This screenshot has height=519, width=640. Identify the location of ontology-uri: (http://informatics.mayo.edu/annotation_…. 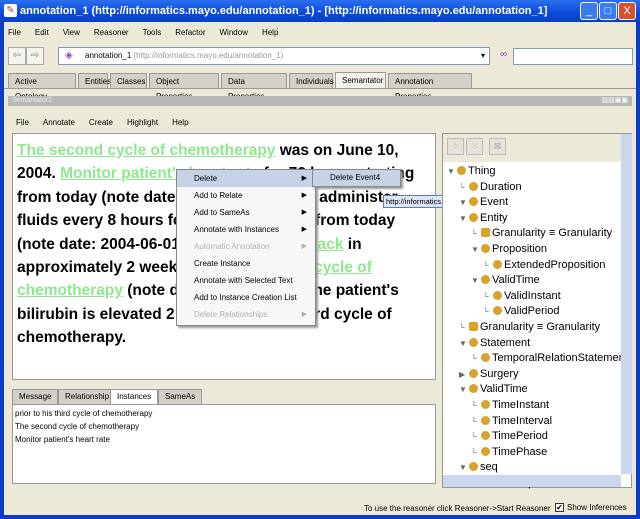
(208, 55).